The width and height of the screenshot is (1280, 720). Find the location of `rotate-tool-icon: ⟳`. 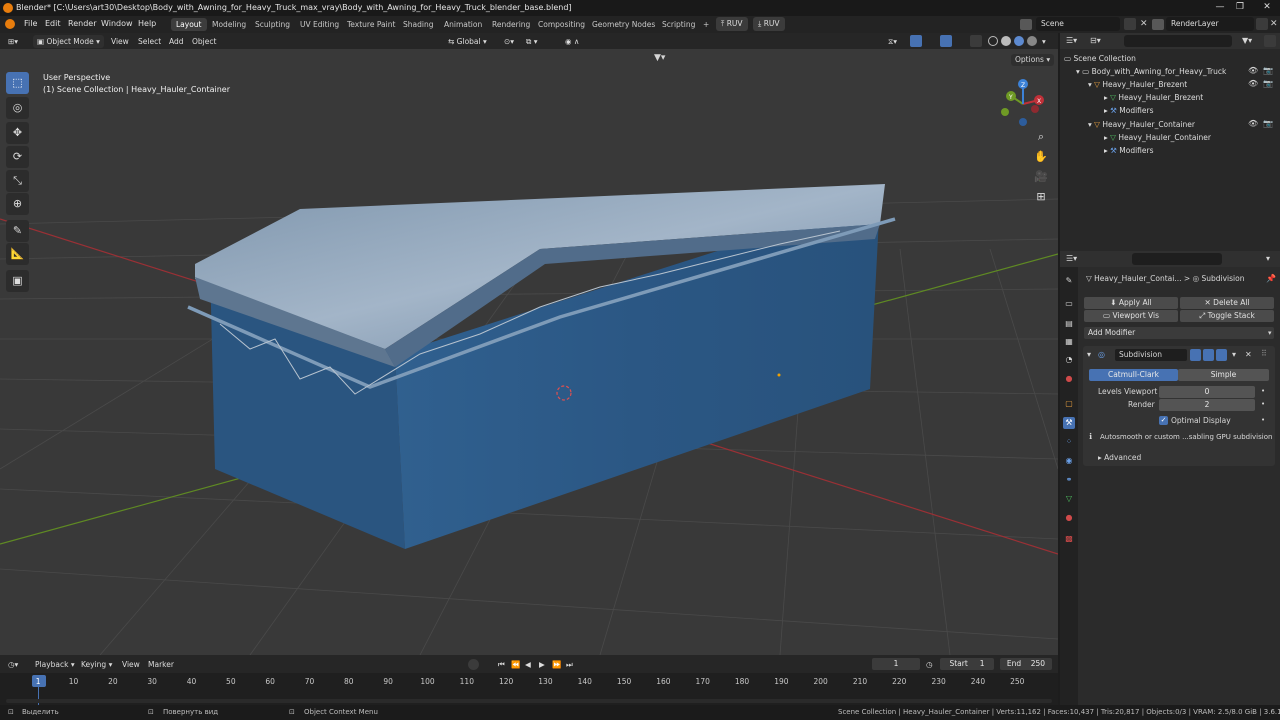

rotate-tool-icon: ⟳ is located at coordinates (17, 157).